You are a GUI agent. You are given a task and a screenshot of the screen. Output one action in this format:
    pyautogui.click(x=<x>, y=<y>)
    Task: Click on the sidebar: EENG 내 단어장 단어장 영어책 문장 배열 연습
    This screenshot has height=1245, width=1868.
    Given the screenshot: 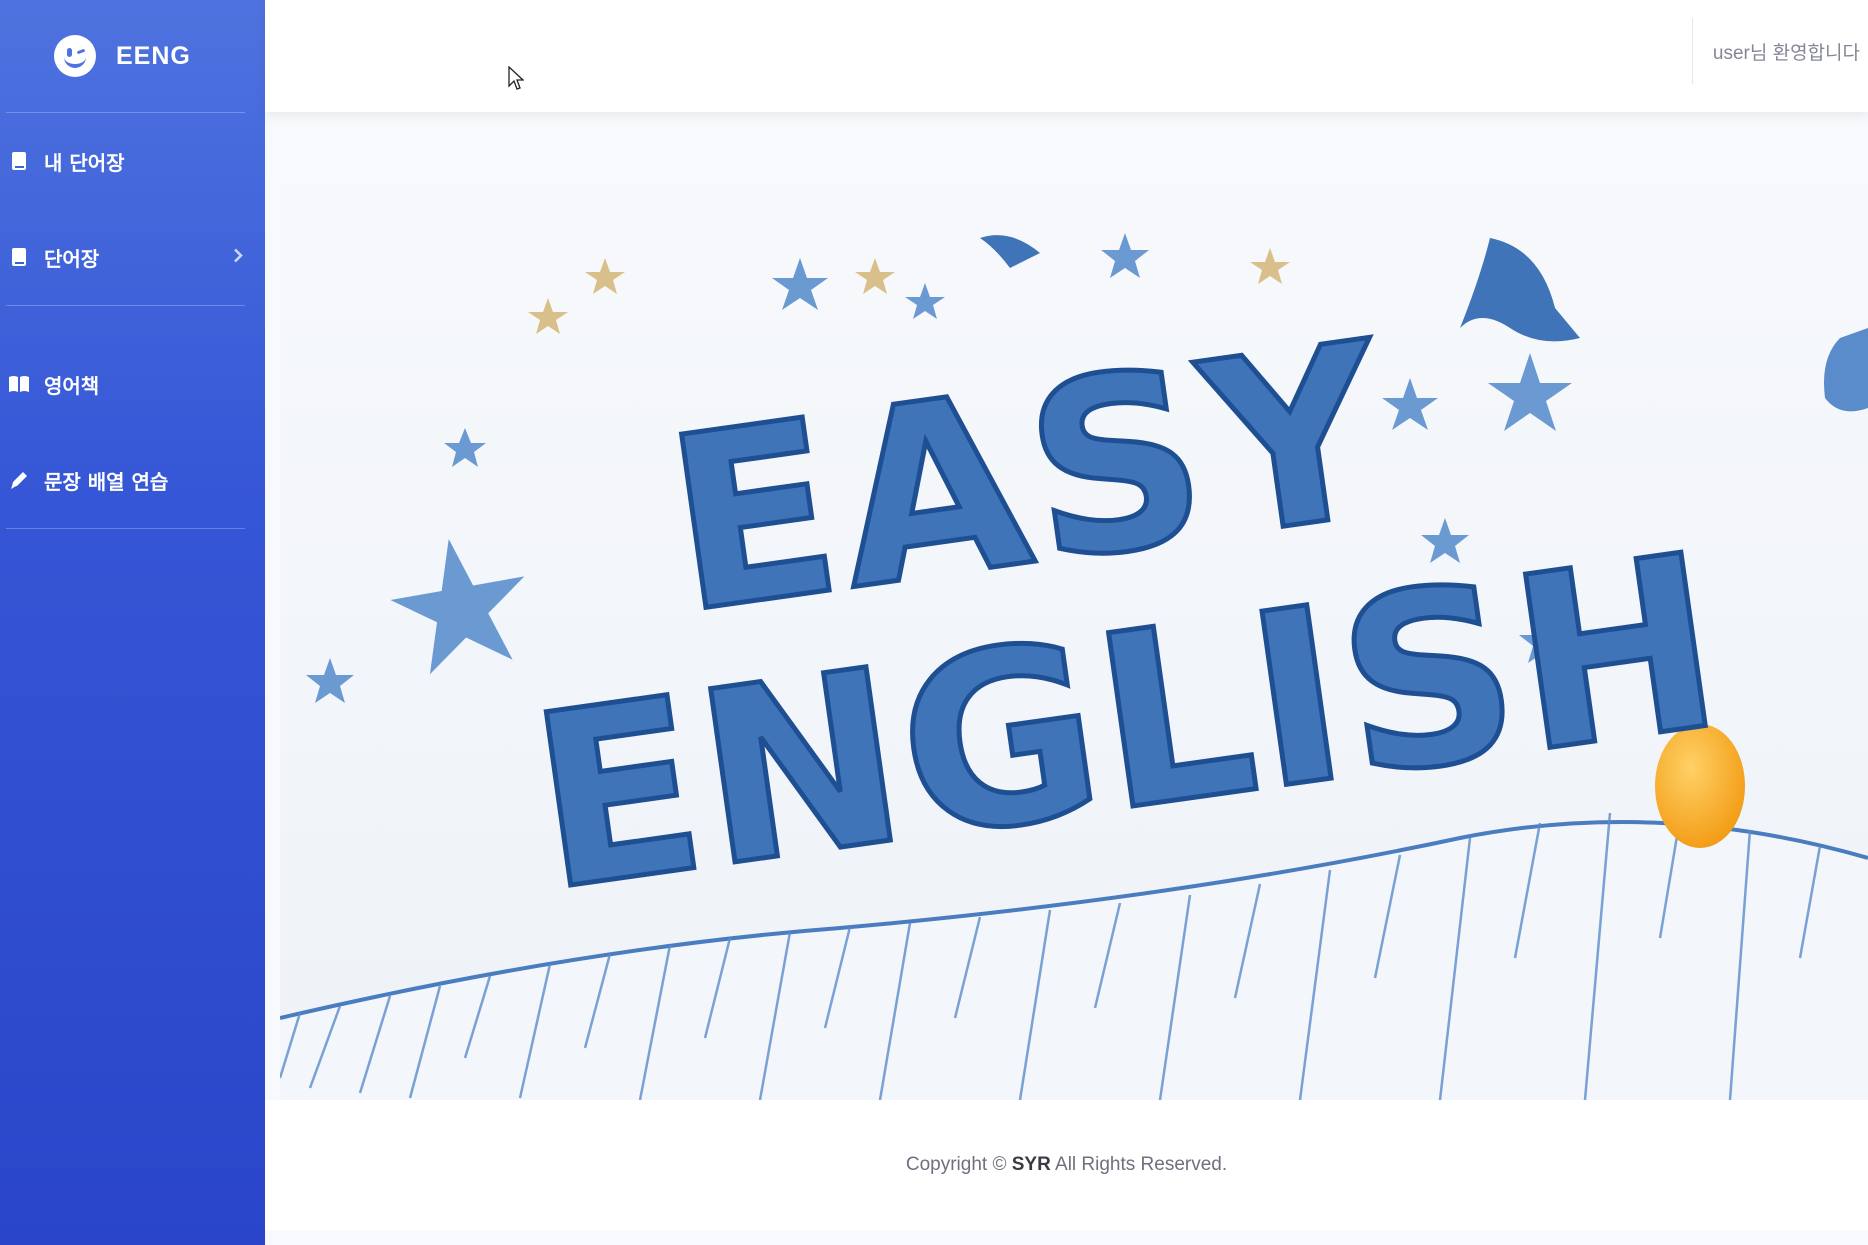 What is the action you would take?
    pyautogui.click(x=132, y=622)
    